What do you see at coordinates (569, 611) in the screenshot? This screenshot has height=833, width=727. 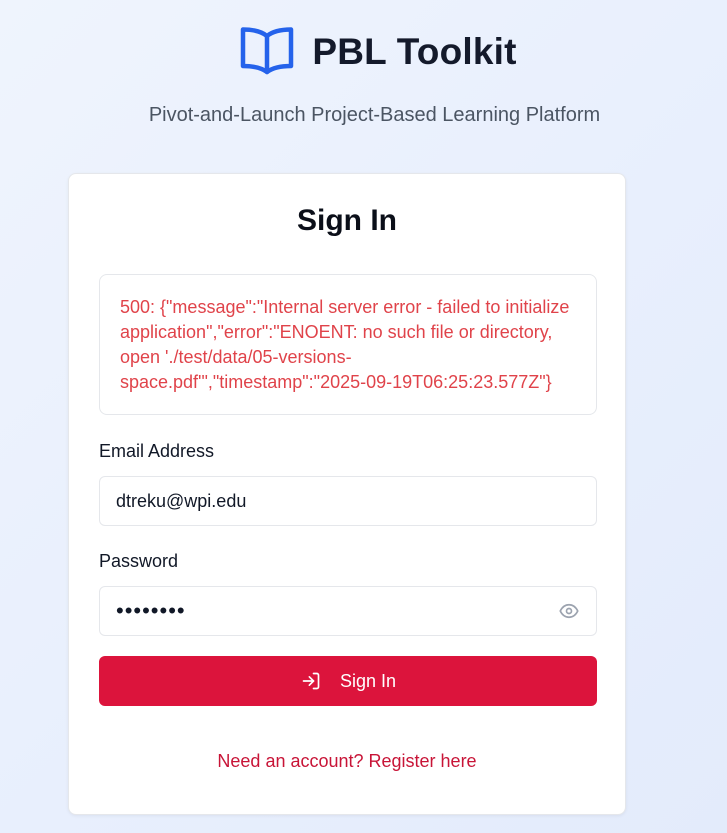 I see `eye-icon` at bounding box center [569, 611].